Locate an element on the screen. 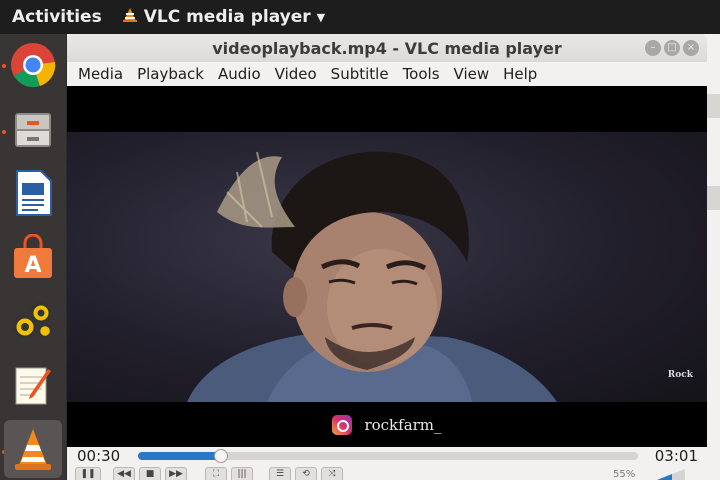  menu-video: Video is located at coordinates (296, 74).